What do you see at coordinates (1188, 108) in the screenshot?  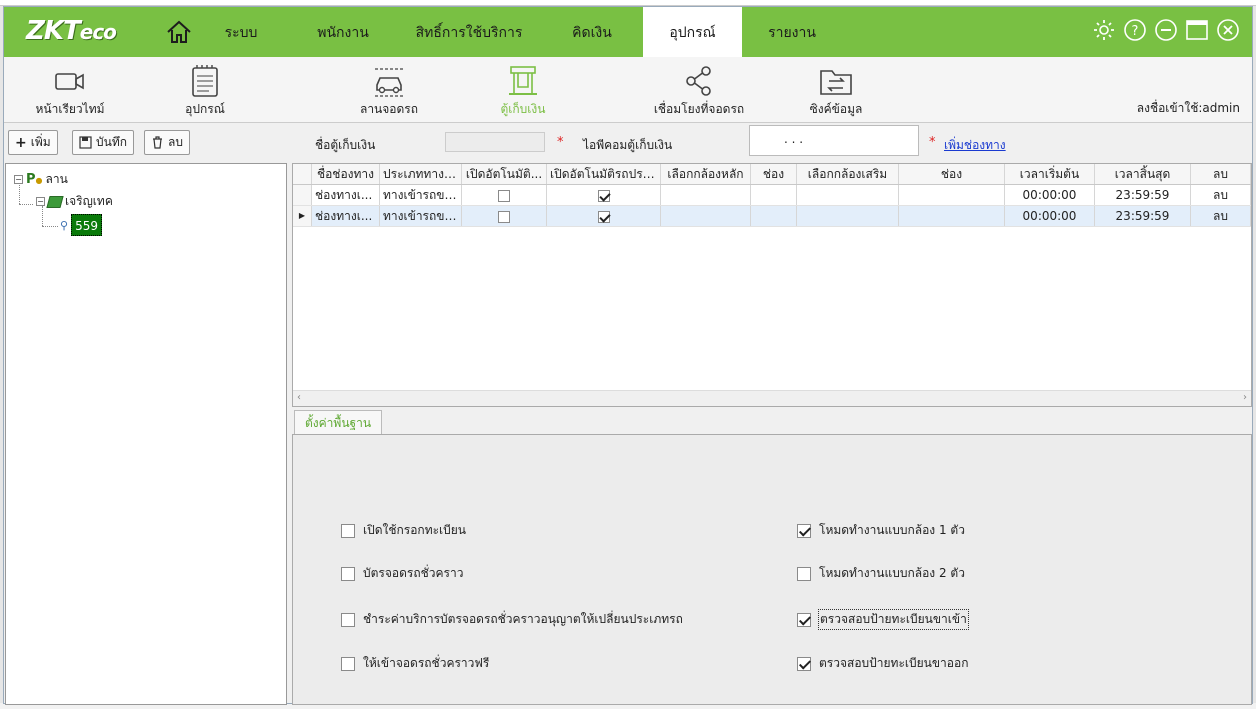 I see `login-status: ลงชื่อเข้าใช้:admin` at bounding box center [1188, 108].